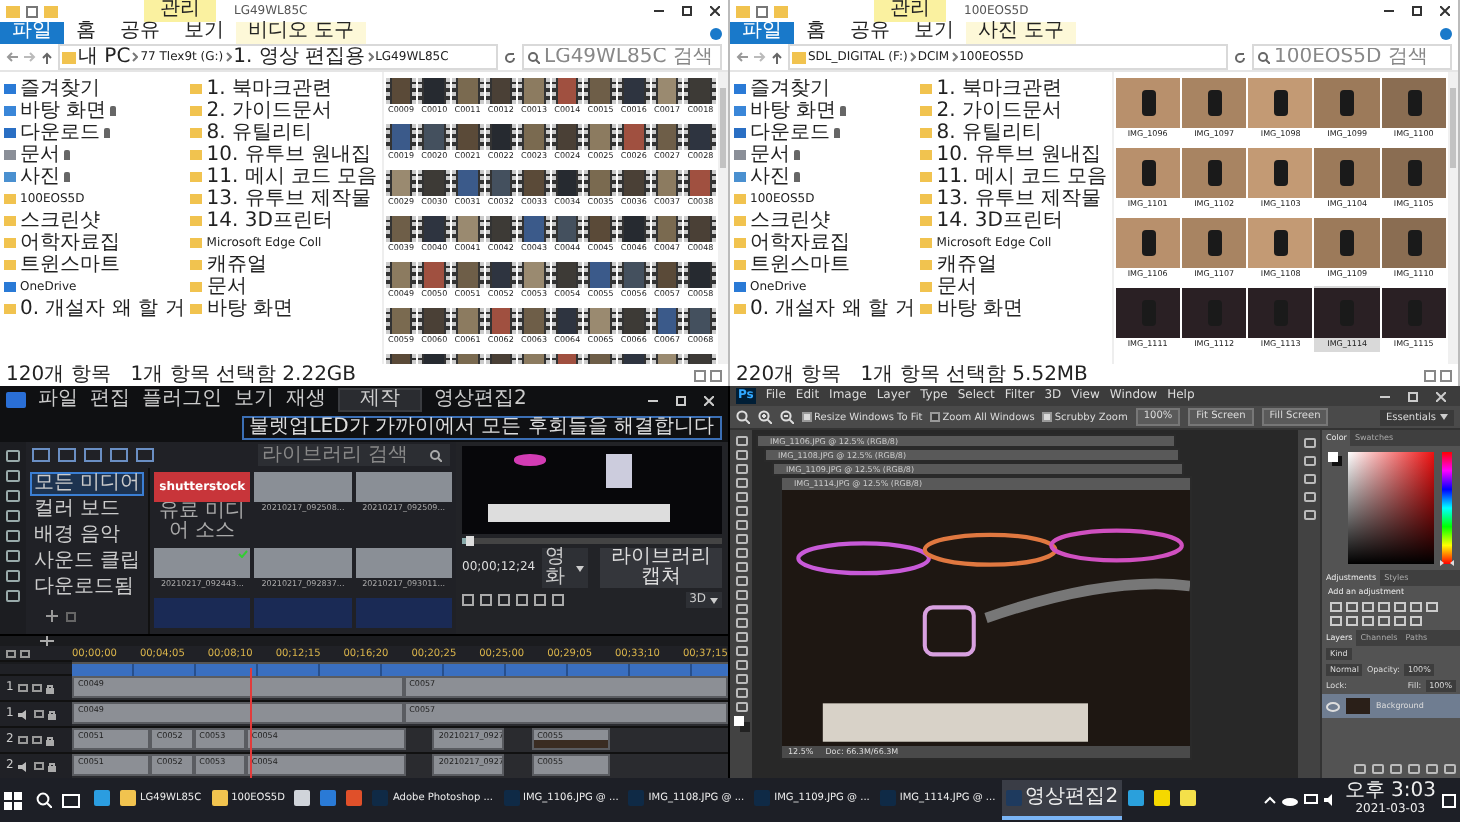 This screenshot has width=1460, height=822. Describe the element at coordinates (380, 400) in the screenshot. I see `mode-field: 제작` at that location.